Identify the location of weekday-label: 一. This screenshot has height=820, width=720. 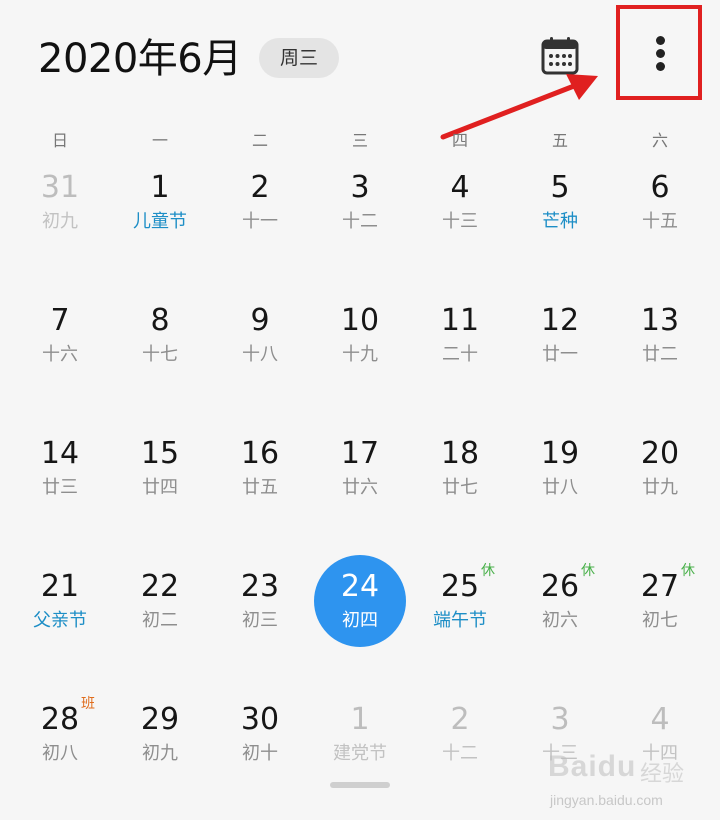
(159, 140).